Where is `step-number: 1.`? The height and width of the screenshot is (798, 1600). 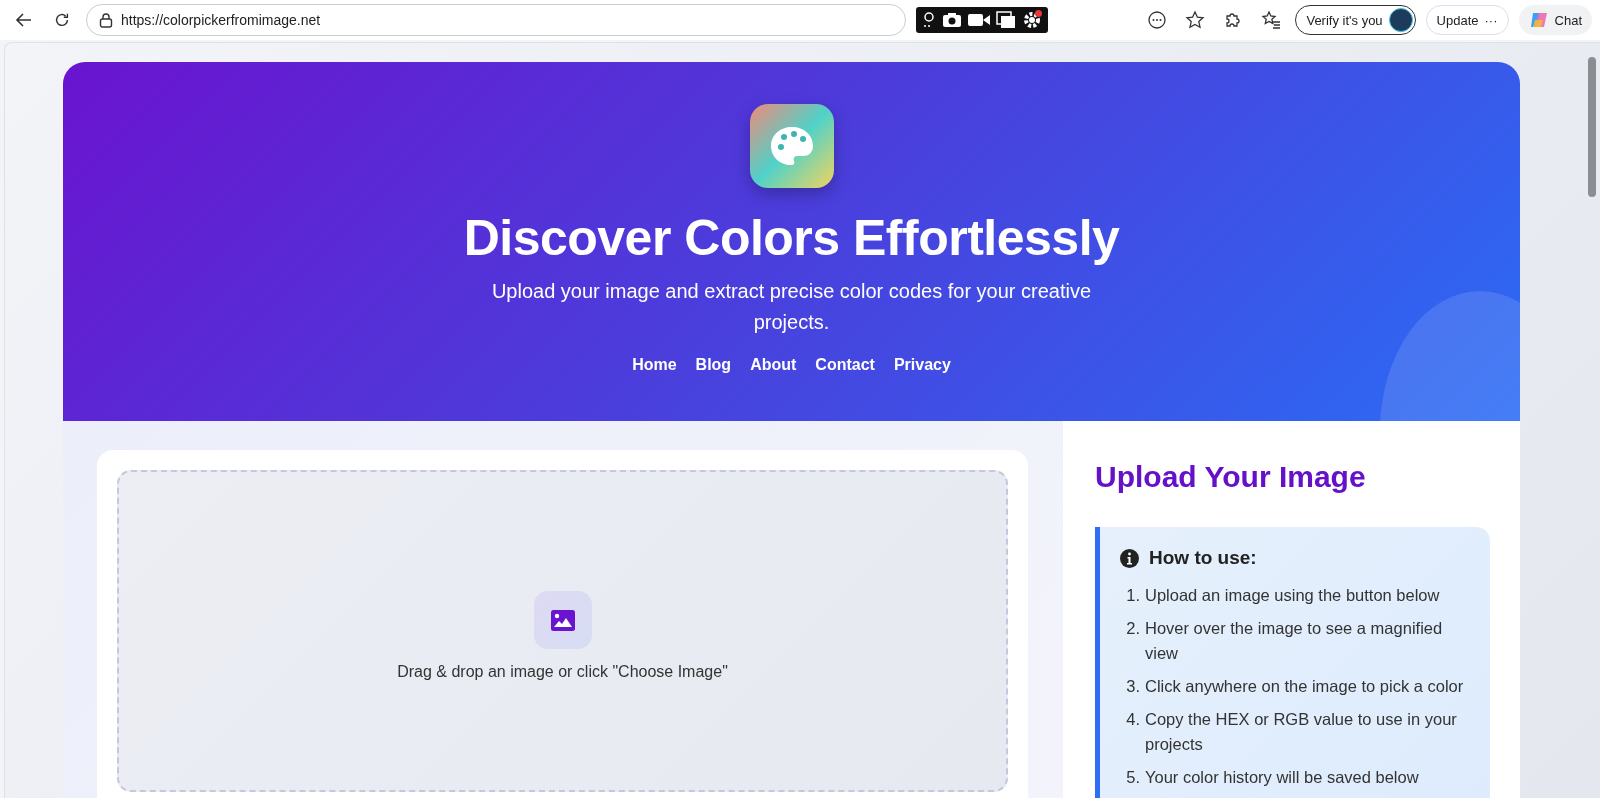 step-number: 1. is located at coordinates (1132, 595).